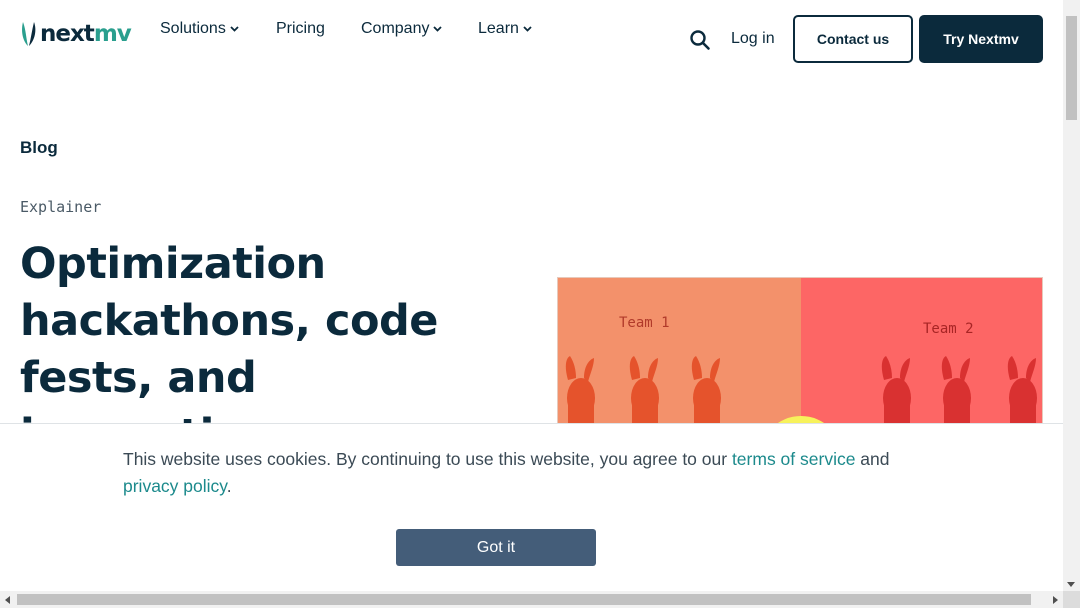  Describe the element at coordinates (753, 39) in the screenshot. I see `login-link: Log in` at that location.